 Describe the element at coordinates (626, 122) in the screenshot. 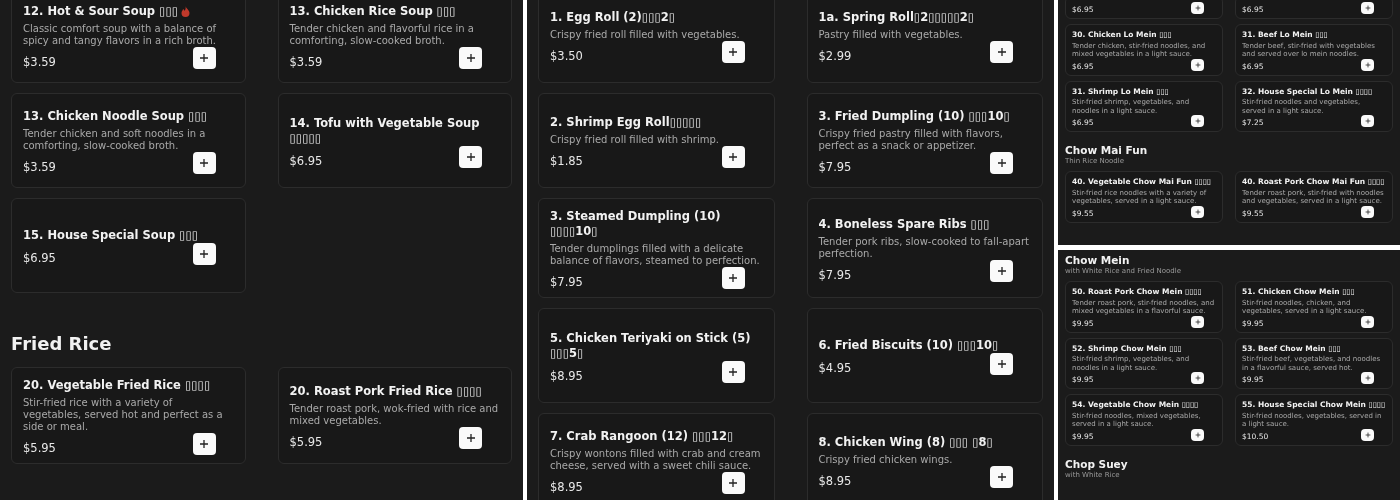

I see `item-name: 2. Shrimp Egg Roll▯▯▯▯▯` at that location.